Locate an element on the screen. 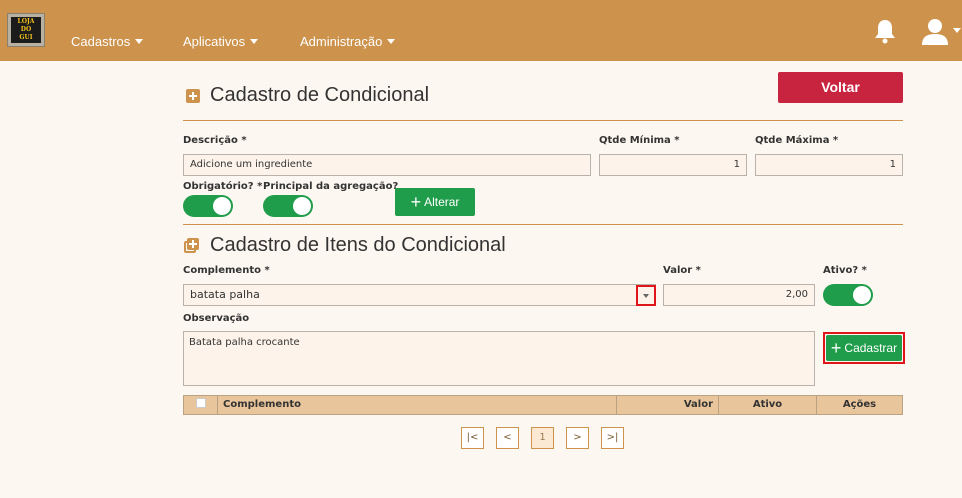  nav-cadastros: Cadastros is located at coordinates (107, 42).